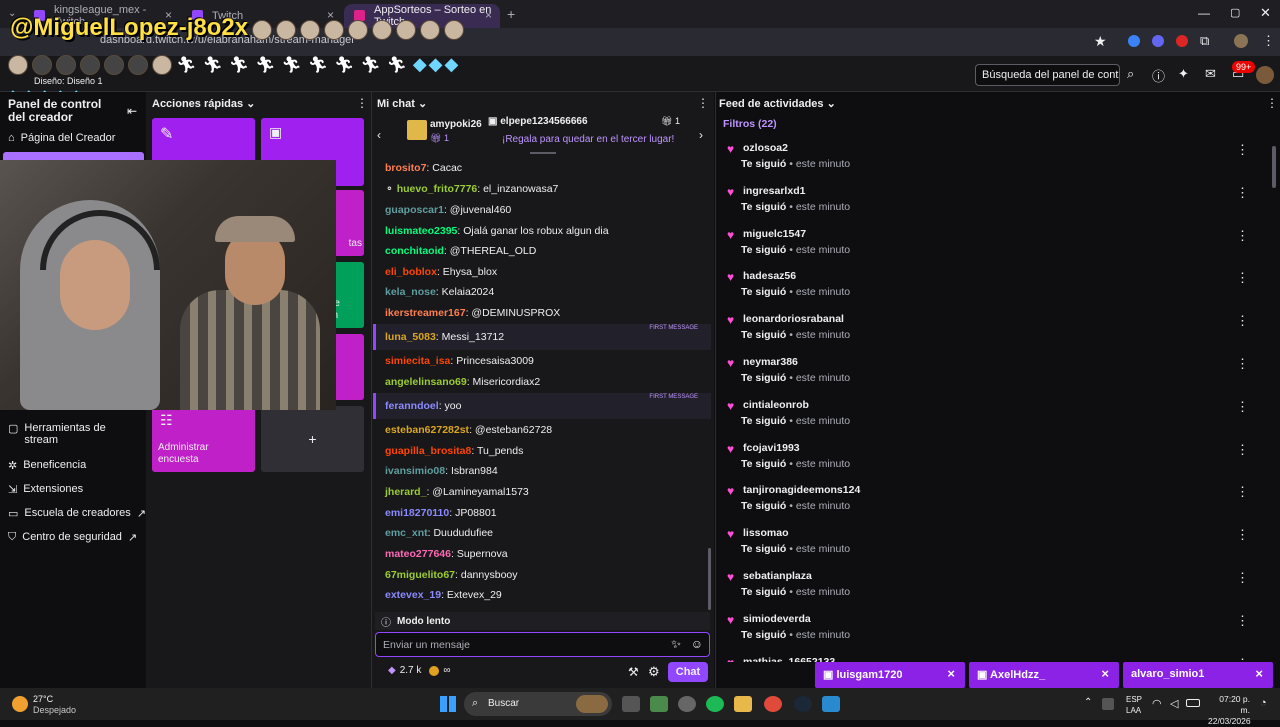 This screenshot has width=1280, height=727. Describe the element at coordinates (405, 492) in the screenshot. I see `chat-username: jherard_` at that location.